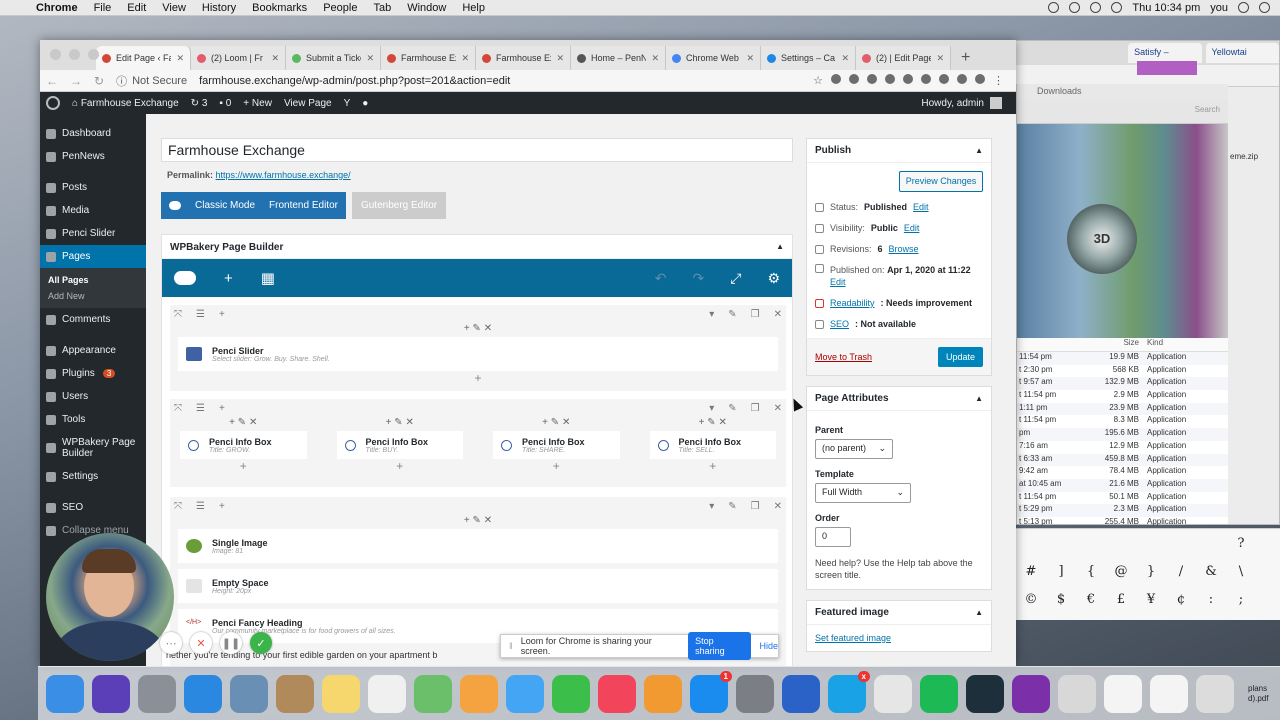 The height and width of the screenshot is (720, 1280). Describe the element at coordinates (382, 8) in the screenshot. I see `menu-tab: Tab` at that location.